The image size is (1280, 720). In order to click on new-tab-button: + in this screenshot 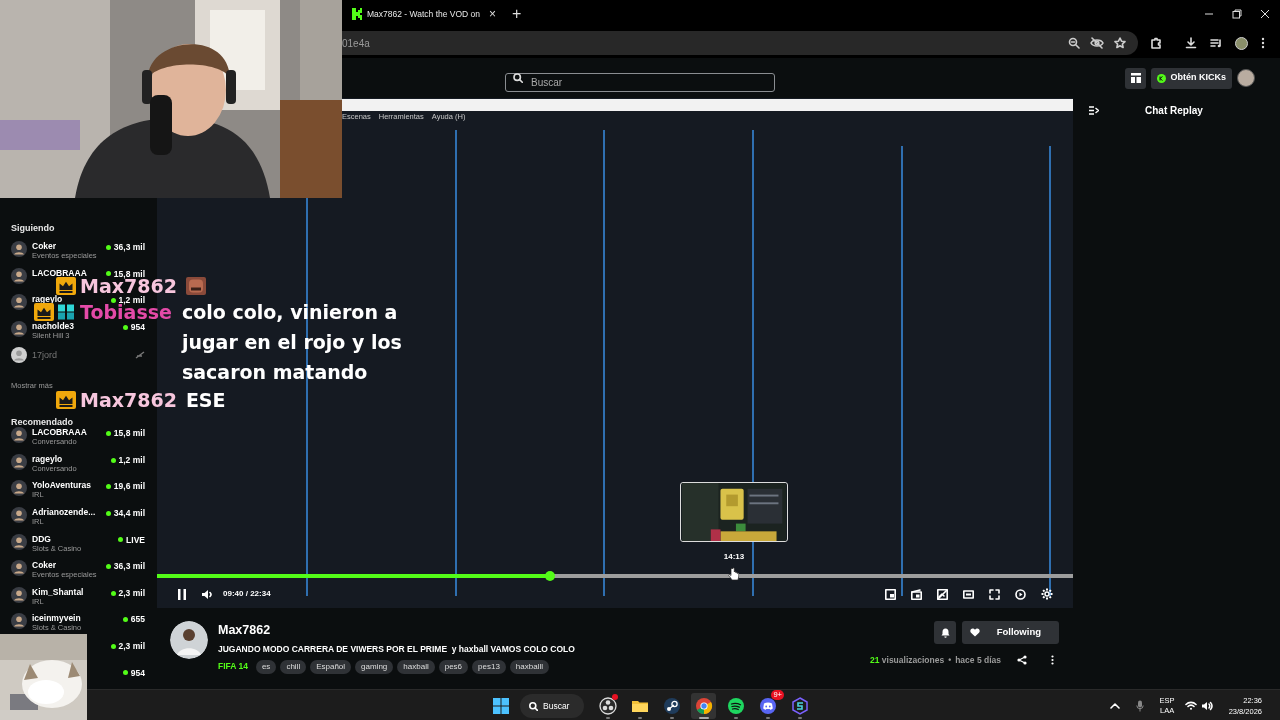, I will do `click(517, 14)`.